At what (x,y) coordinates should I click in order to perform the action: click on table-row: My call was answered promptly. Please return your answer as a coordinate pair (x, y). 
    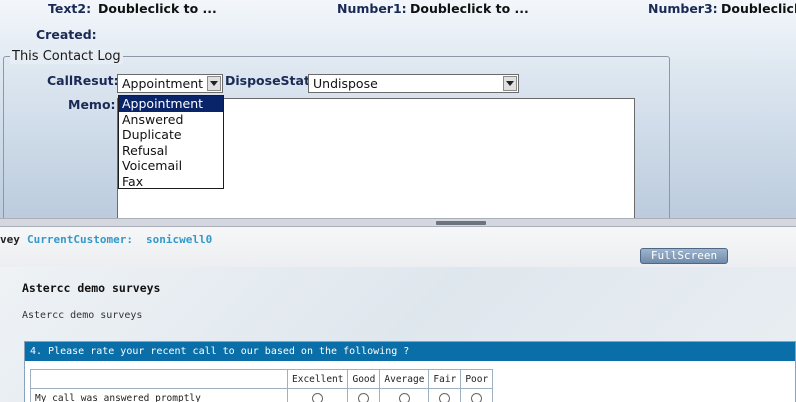
    Looking at the image, I should click on (262, 395).